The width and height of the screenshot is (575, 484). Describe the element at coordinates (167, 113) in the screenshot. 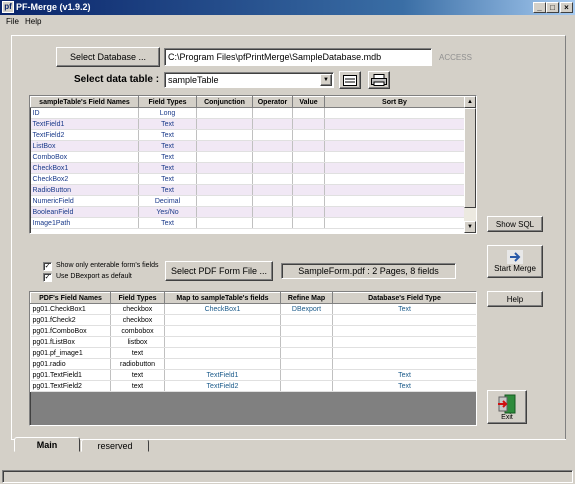

I see `field-type-cell: Long` at that location.